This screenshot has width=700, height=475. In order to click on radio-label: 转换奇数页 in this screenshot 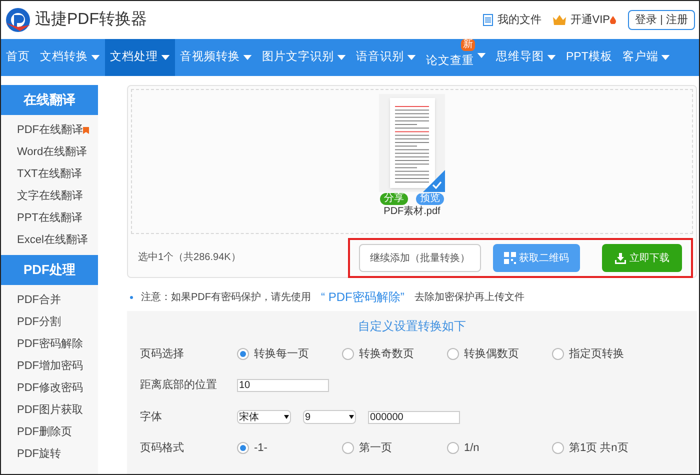, I will do `click(386, 354)`.